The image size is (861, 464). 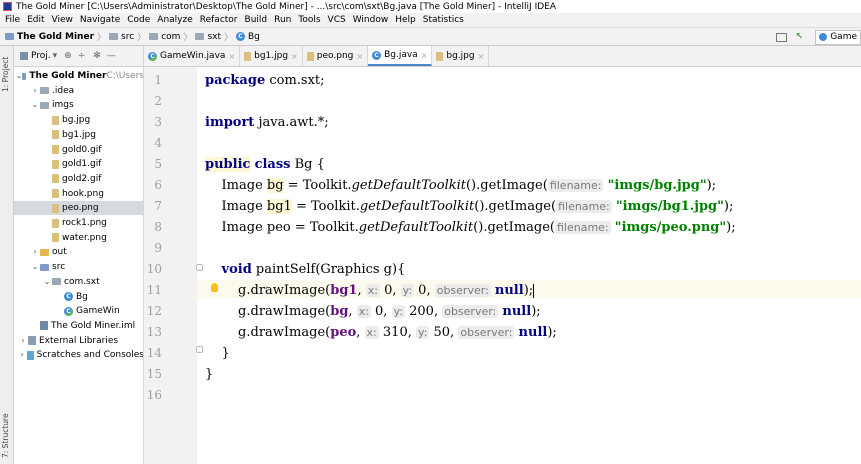 What do you see at coordinates (158, 227) in the screenshot?
I see `line-number: 8` at bounding box center [158, 227].